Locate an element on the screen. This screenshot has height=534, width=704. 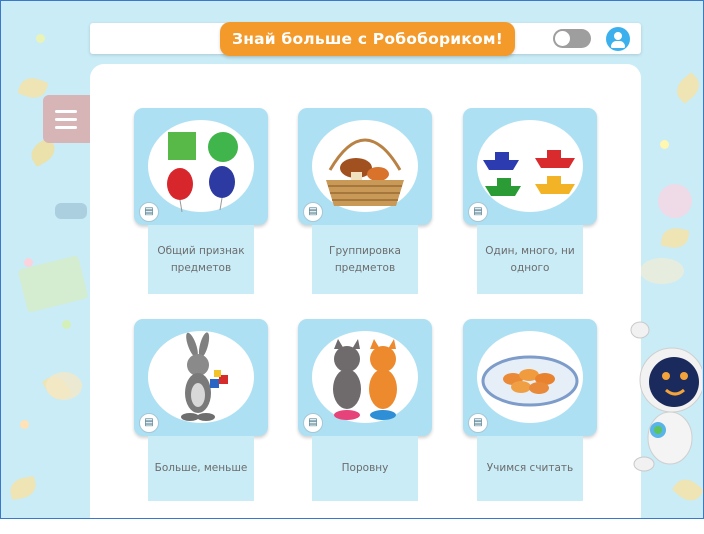
plate-shape is located at coordinates (530, 381).